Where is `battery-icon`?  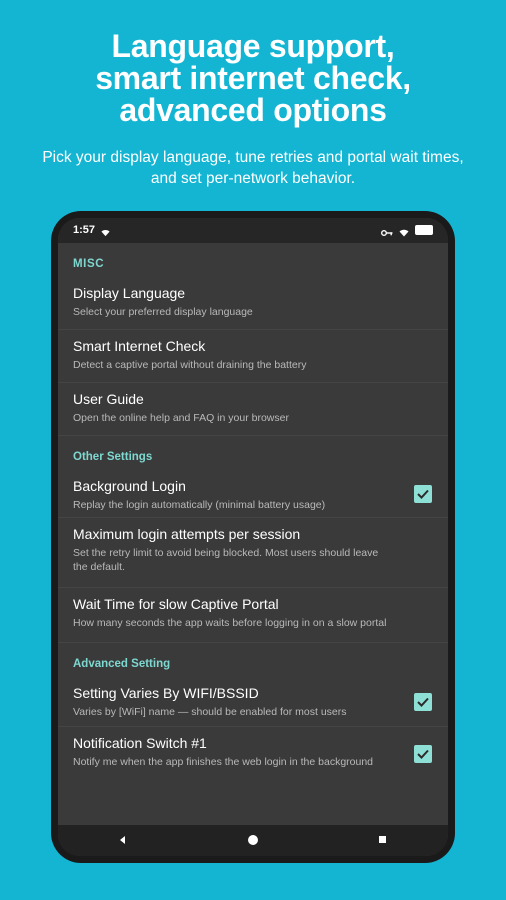
battery-icon is located at coordinates (424, 230).